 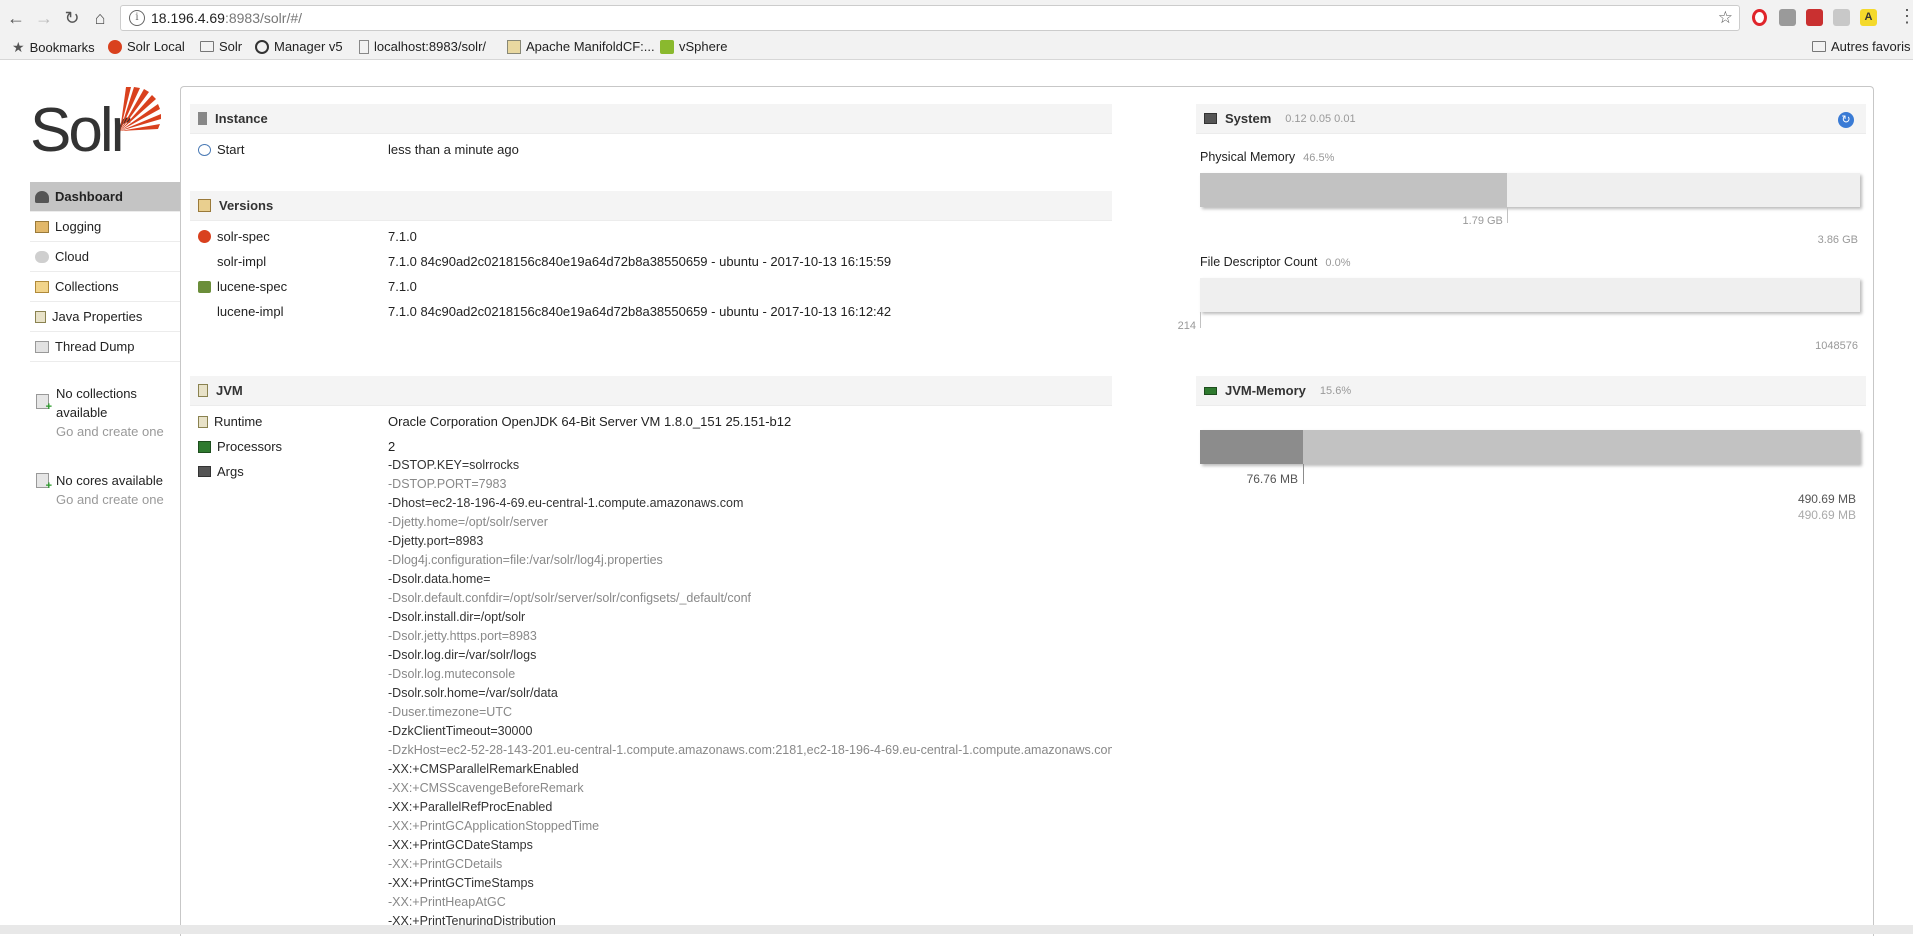 I want to click on l-extension-icon, so click(x=1841, y=17).